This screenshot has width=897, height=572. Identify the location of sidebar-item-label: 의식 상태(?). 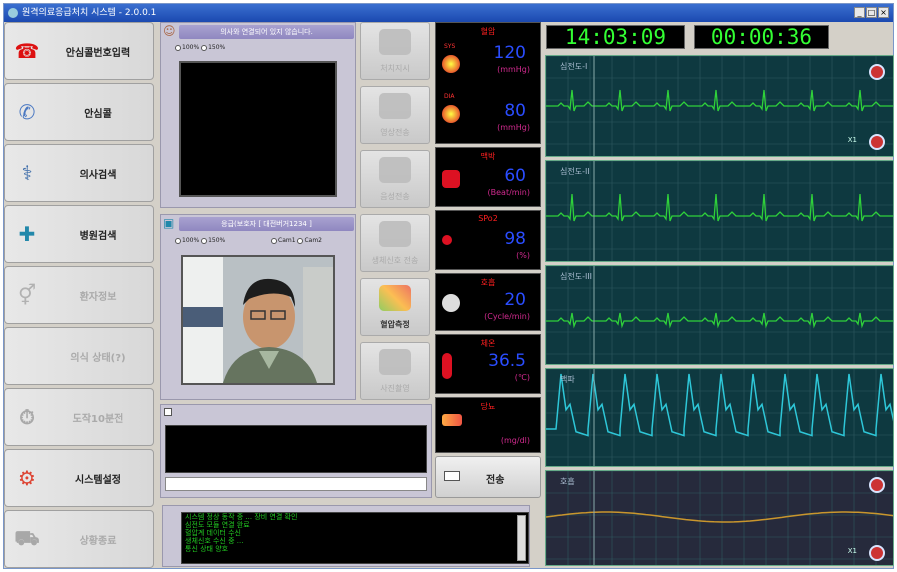
(98, 358).